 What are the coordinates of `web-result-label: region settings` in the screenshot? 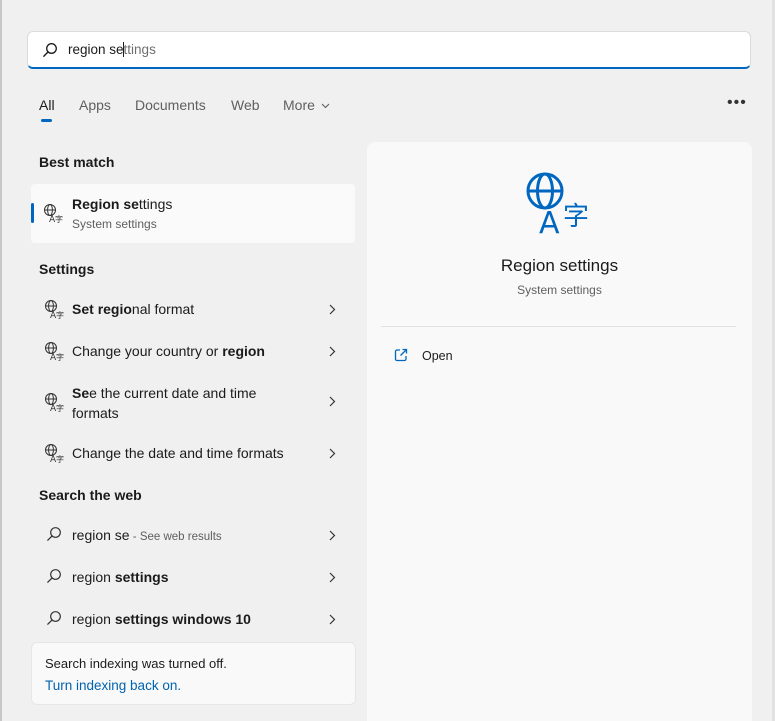 It's located at (120, 577).